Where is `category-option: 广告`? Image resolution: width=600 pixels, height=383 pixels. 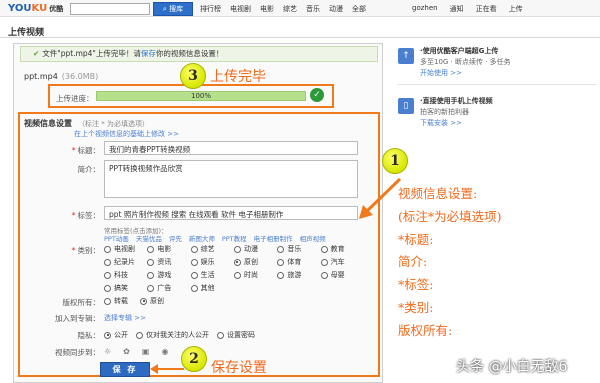
category-option: 广告 is located at coordinates (168, 288).